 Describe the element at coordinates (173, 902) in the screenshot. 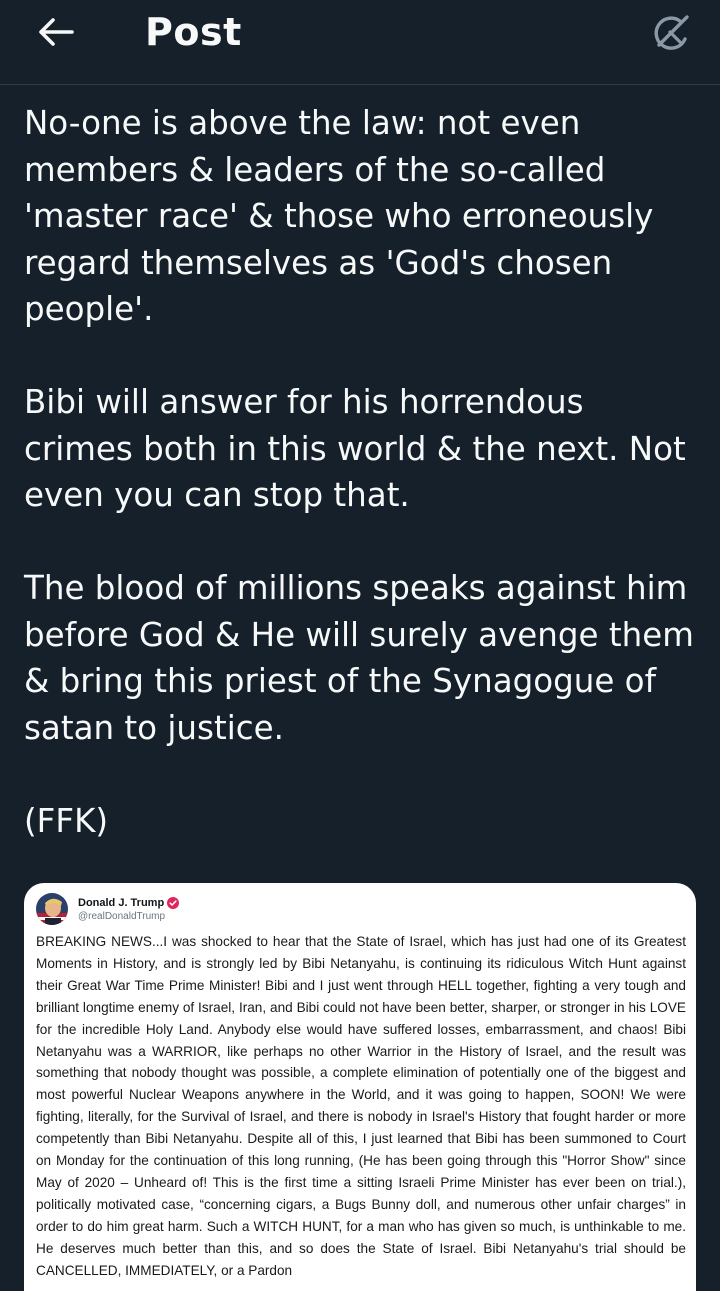

I see `verified-badge-icon` at that location.